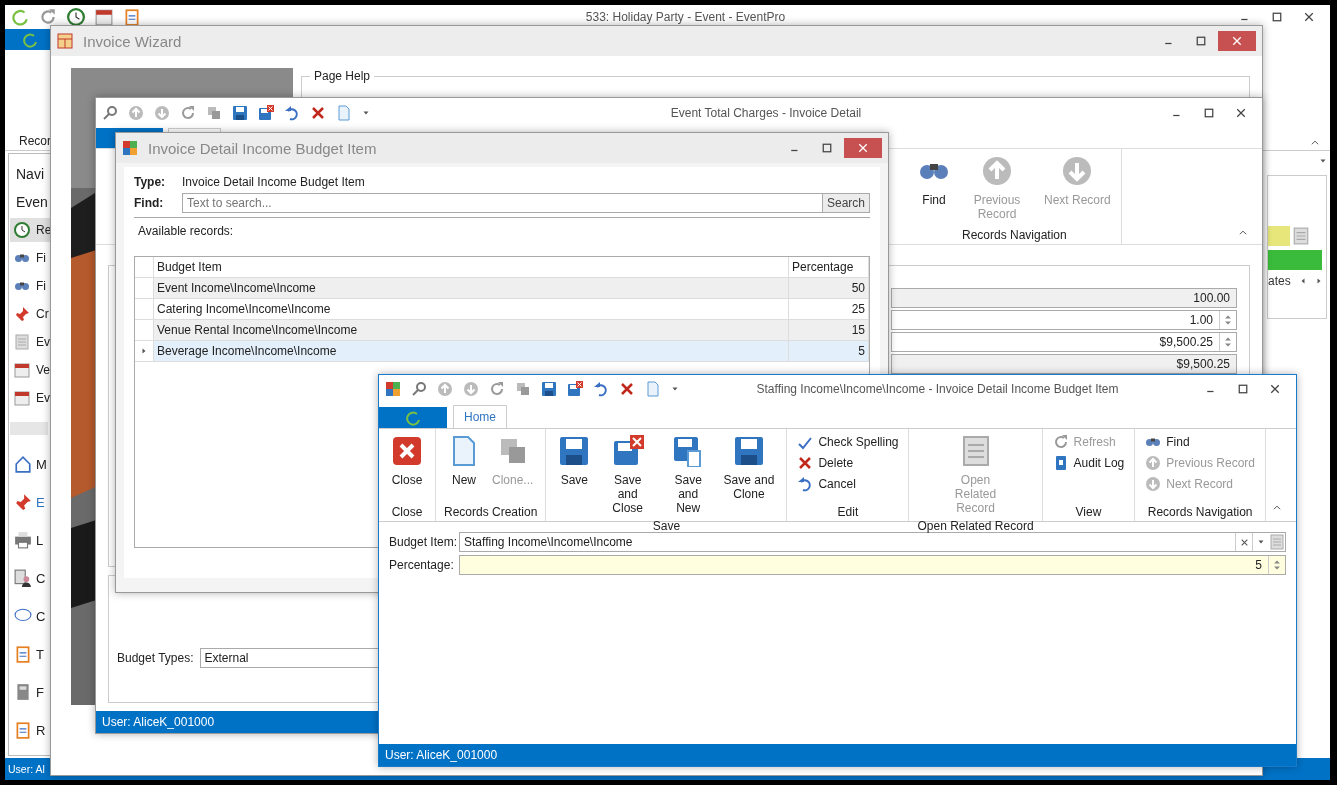 This screenshot has height=785, width=1337. Describe the element at coordinates (1064, 298) in the screenshot. I see `number-field: 100.00` at that location.